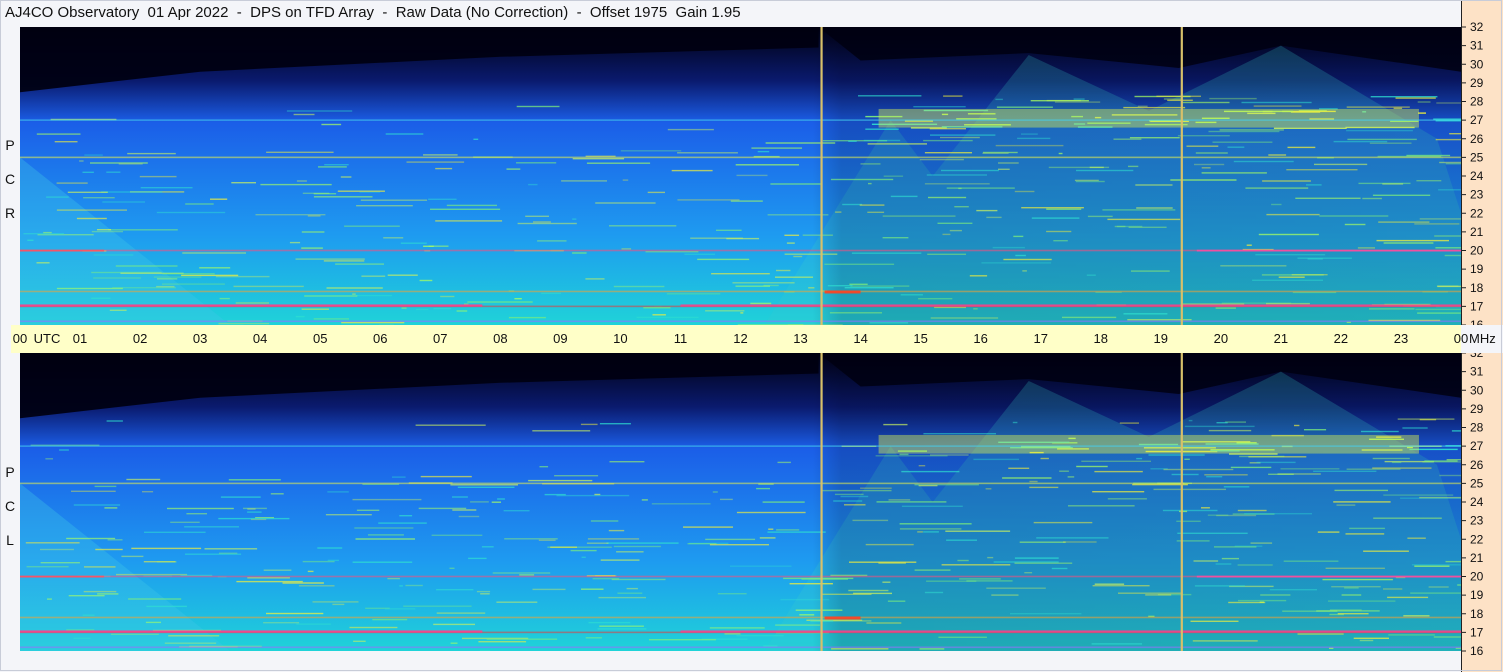 This screenshot has height=672, width=1503. I want to click on frequency-tick-label: 17, so click(1477, 632).